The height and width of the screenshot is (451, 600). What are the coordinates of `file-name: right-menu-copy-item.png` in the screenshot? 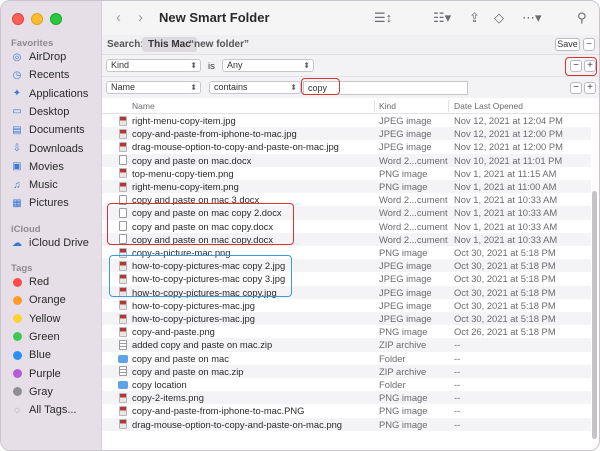 It's located at (185, 186).